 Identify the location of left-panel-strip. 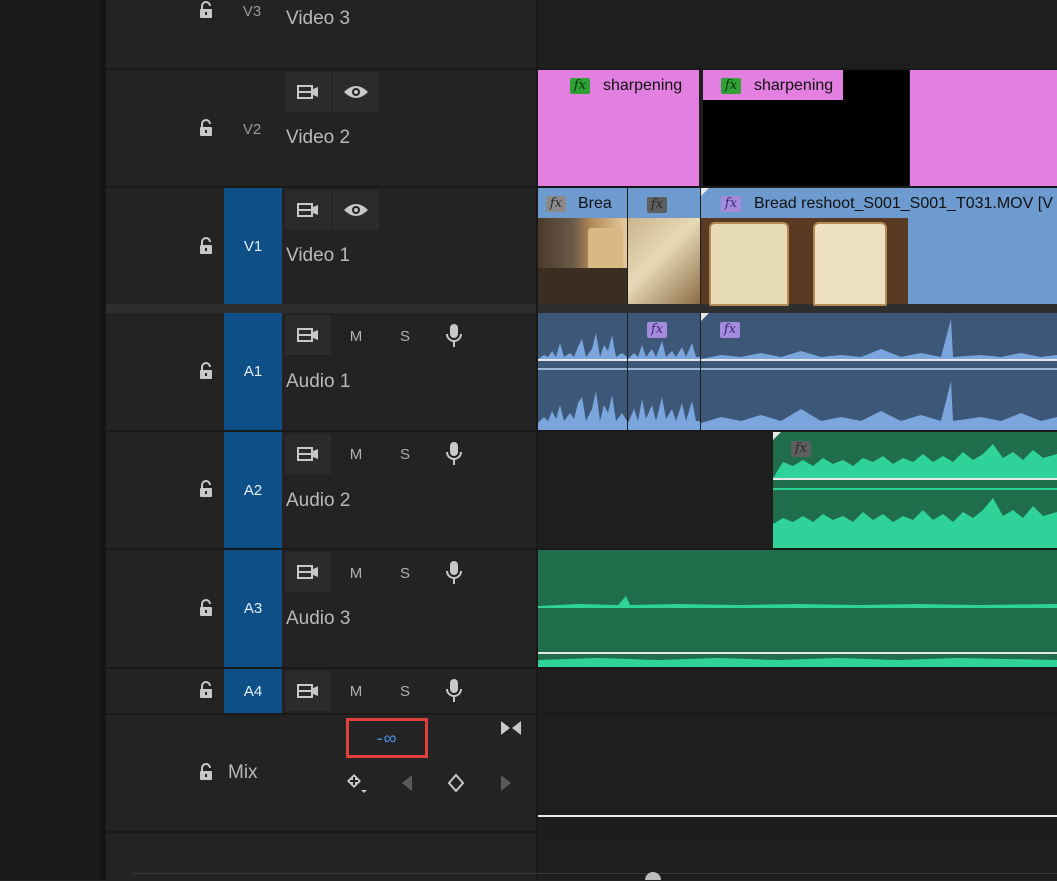
(53, 440).